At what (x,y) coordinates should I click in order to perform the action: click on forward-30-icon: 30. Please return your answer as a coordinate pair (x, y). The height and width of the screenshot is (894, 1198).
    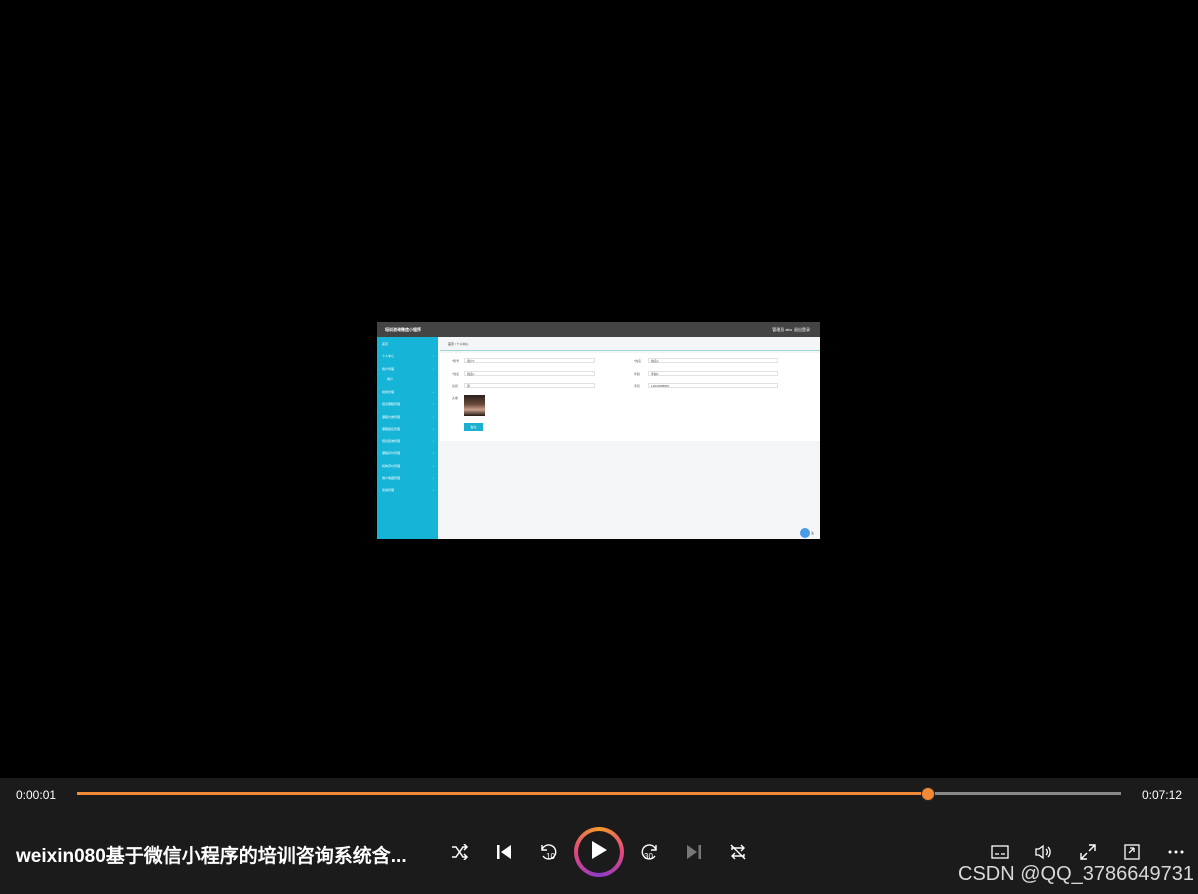
    Looking at the image, I should click on (650, 852).